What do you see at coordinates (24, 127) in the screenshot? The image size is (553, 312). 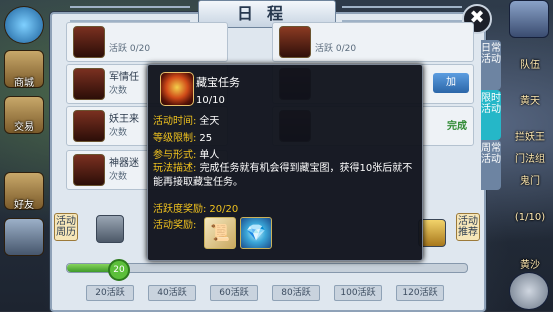 I see `trade-label: 交易` at bounding box center [24, 127].